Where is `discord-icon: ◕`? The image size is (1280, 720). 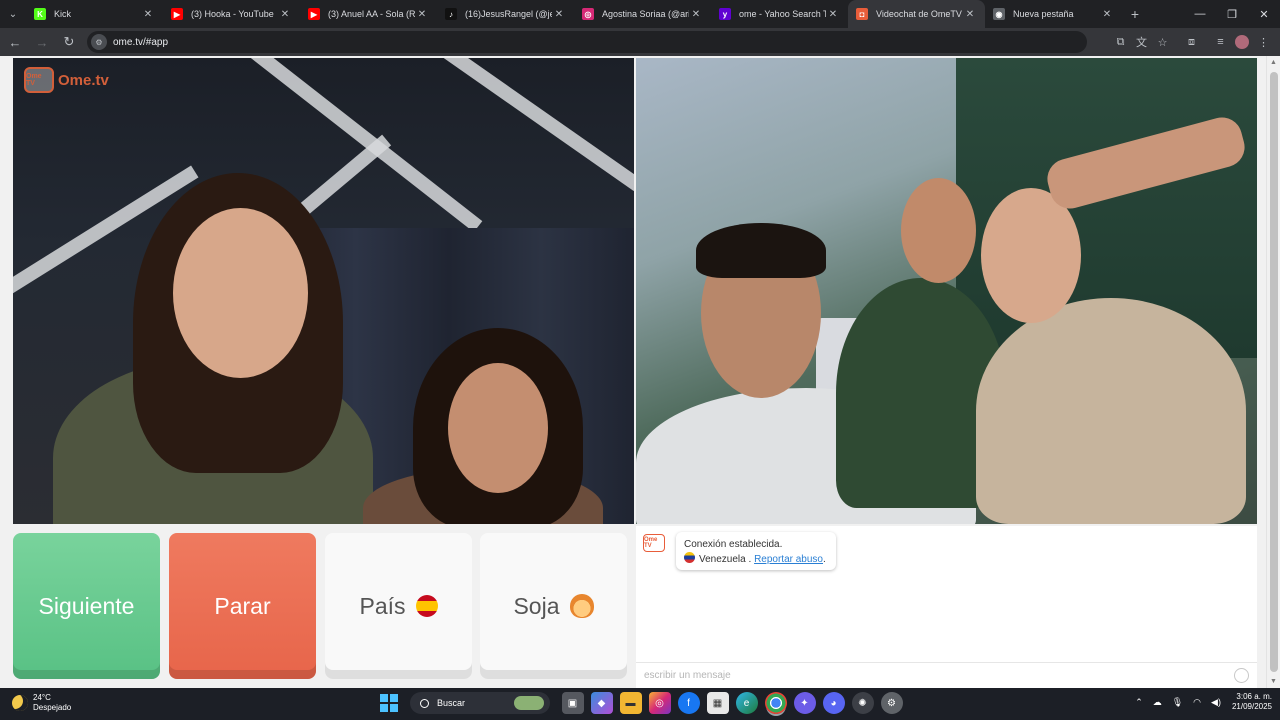 discord-icon: ◕ is located at coordinates (833, 703).